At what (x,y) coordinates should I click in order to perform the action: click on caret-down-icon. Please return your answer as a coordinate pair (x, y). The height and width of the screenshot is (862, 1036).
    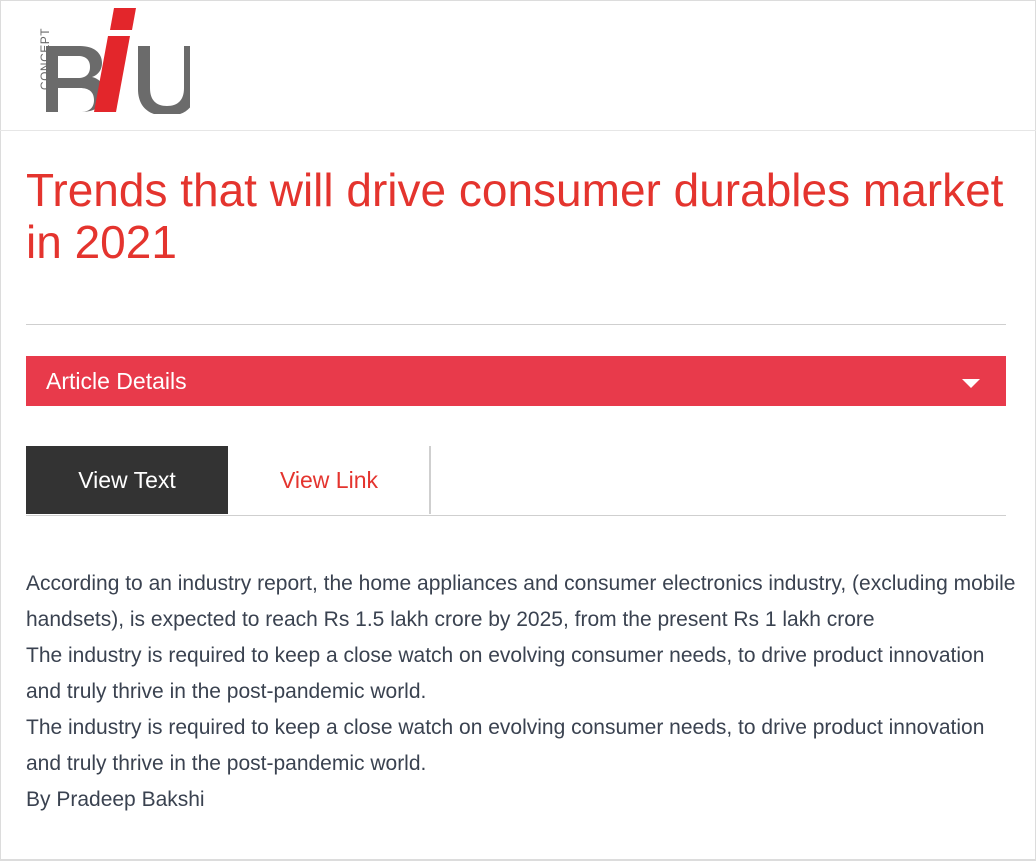
    Looking at the image, I should click on (971, 383).